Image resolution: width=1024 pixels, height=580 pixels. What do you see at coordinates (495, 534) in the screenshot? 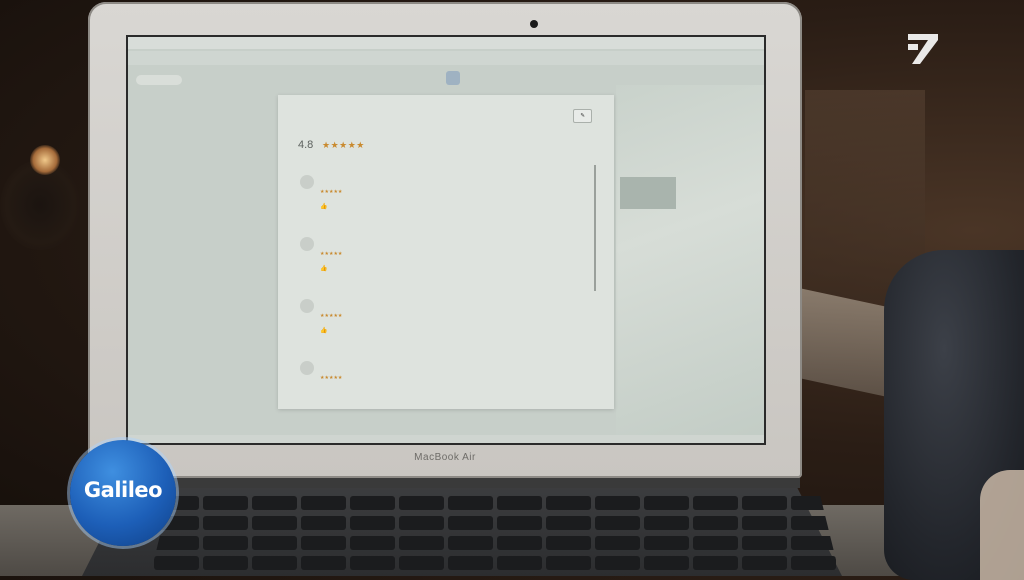
I see `laptop-keyboard` at bounding box center [495, 534].